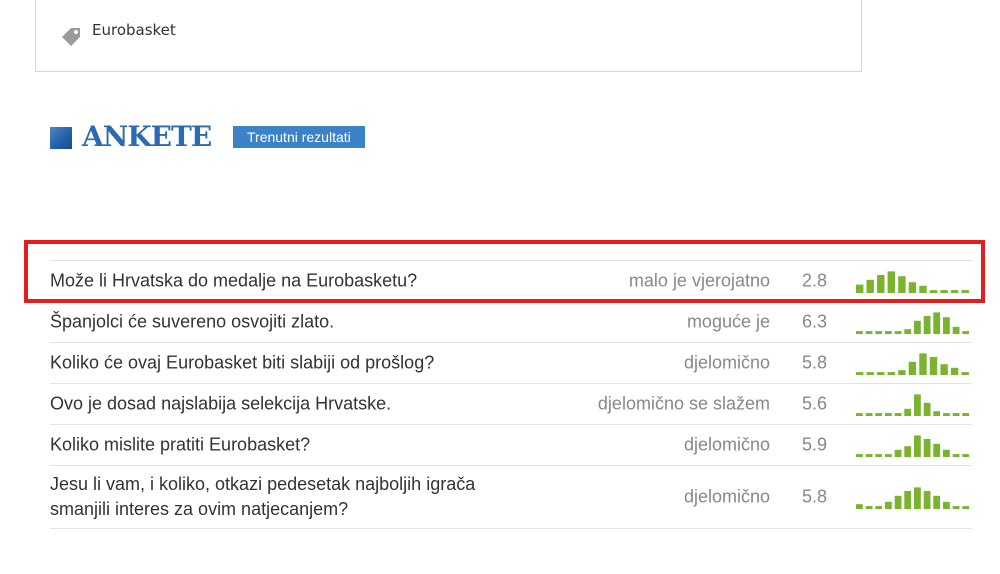  Describe the element at coordinates (285, 322) in the screenshot. I see `poll-question: Španjolci će suvereno osvojiti zlato.` at that location.